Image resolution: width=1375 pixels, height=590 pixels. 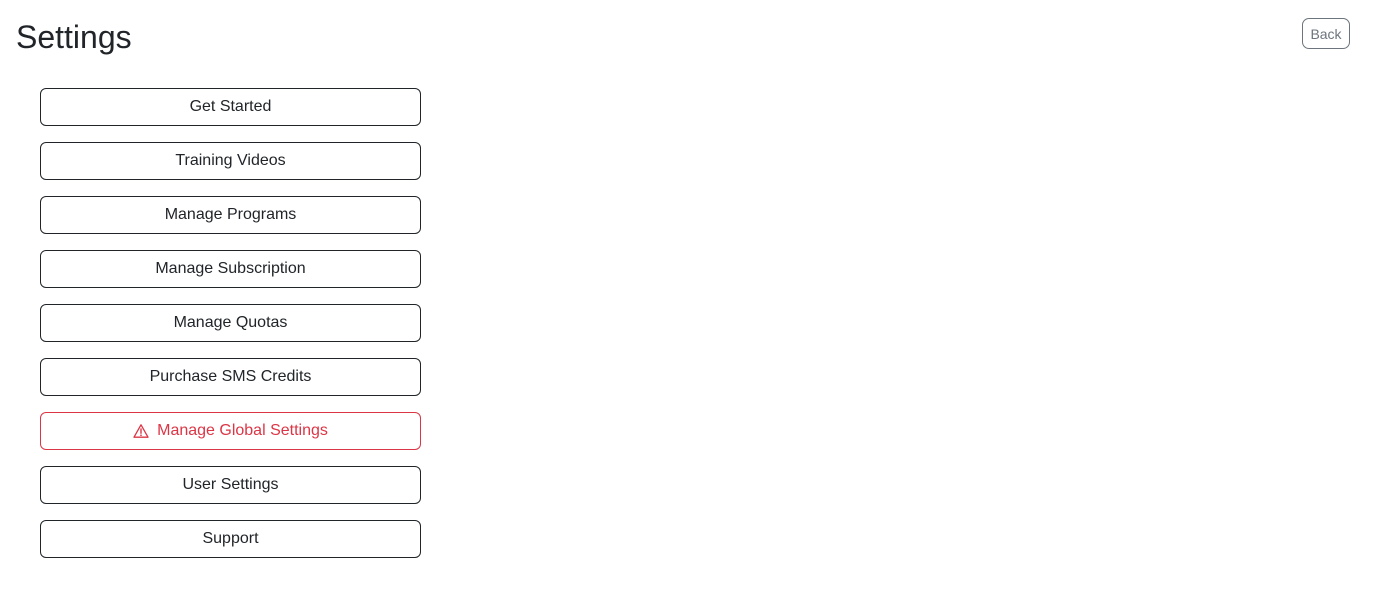 I want to click on manage-programs-button: Manage Programs, so click(x=230, y=215).